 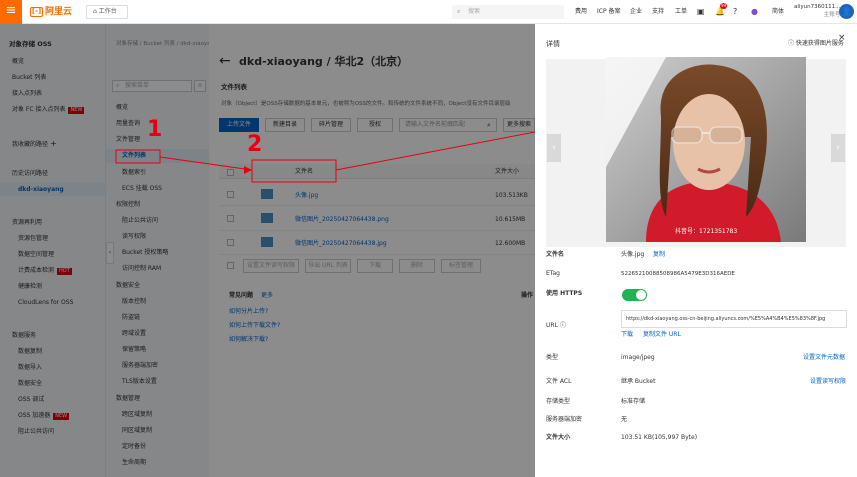 I want to click on menu-icon: ≡, so click(x=11, y=12).